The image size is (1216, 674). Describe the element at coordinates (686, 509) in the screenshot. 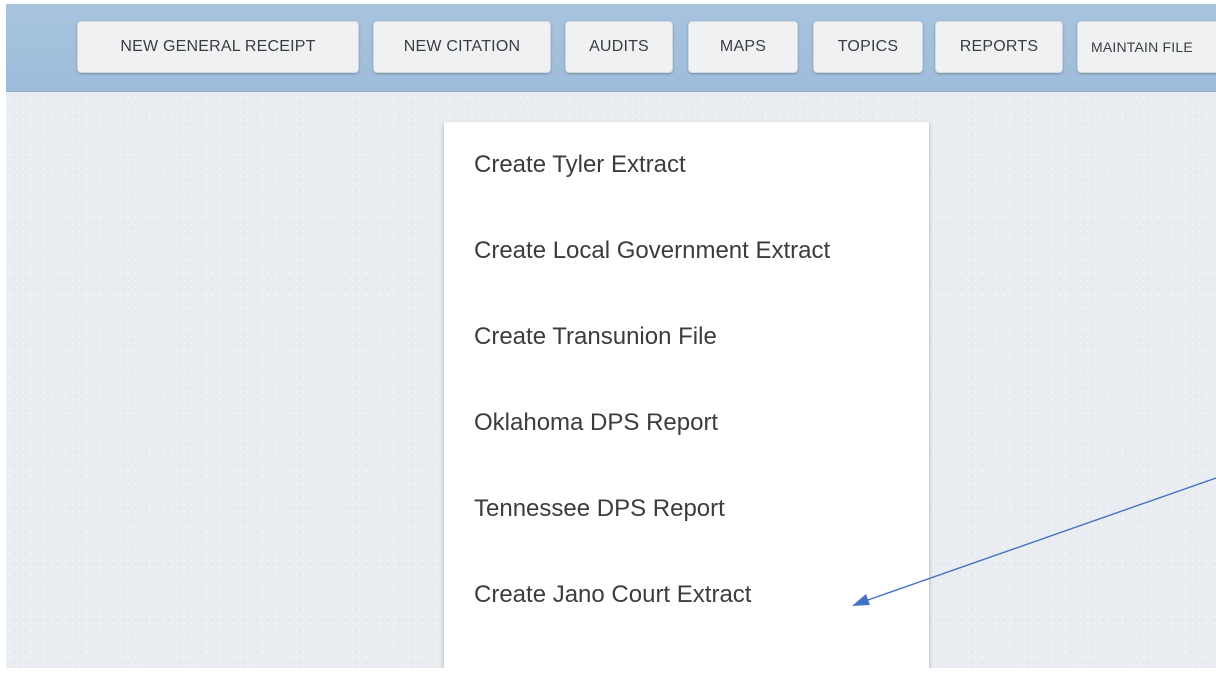

I see `menu-item-tennessee-dps-report: Tennessee DPS Report` at that location.